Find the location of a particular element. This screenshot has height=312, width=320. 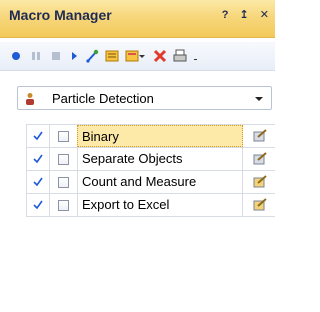

print-icon is located at coordinates (180, 56).